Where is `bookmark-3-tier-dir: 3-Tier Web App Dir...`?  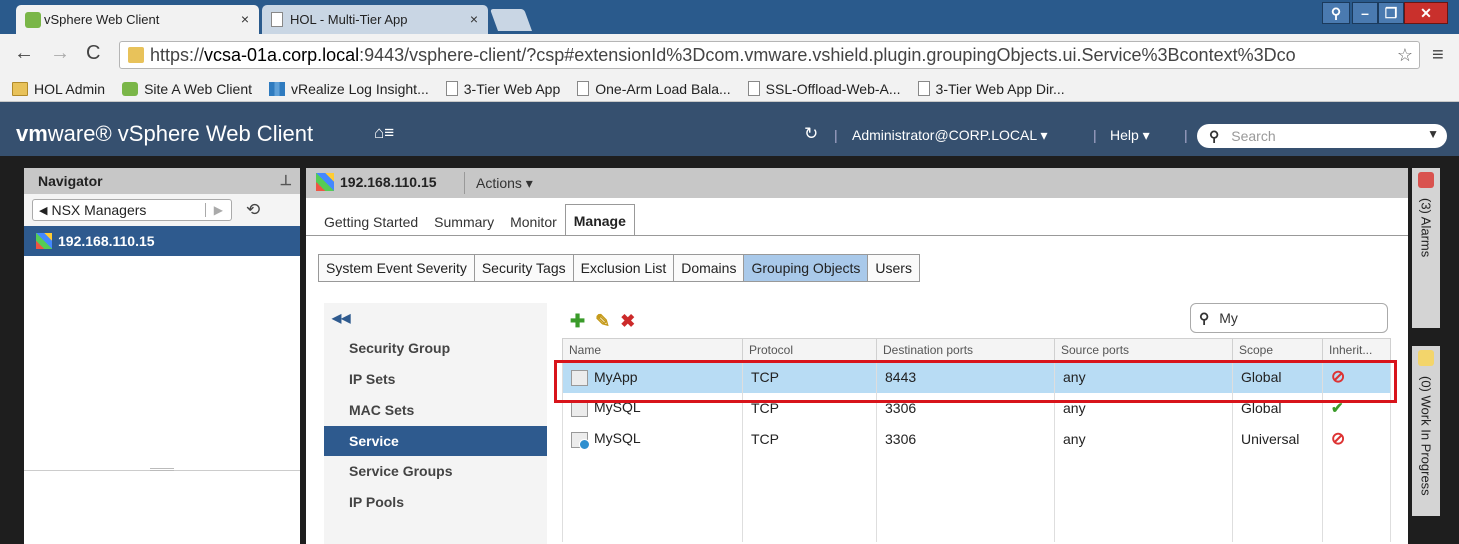 bookmark-3-tier-dir: 3-Tier Web App Dir... is located at coordinates (991, 89).